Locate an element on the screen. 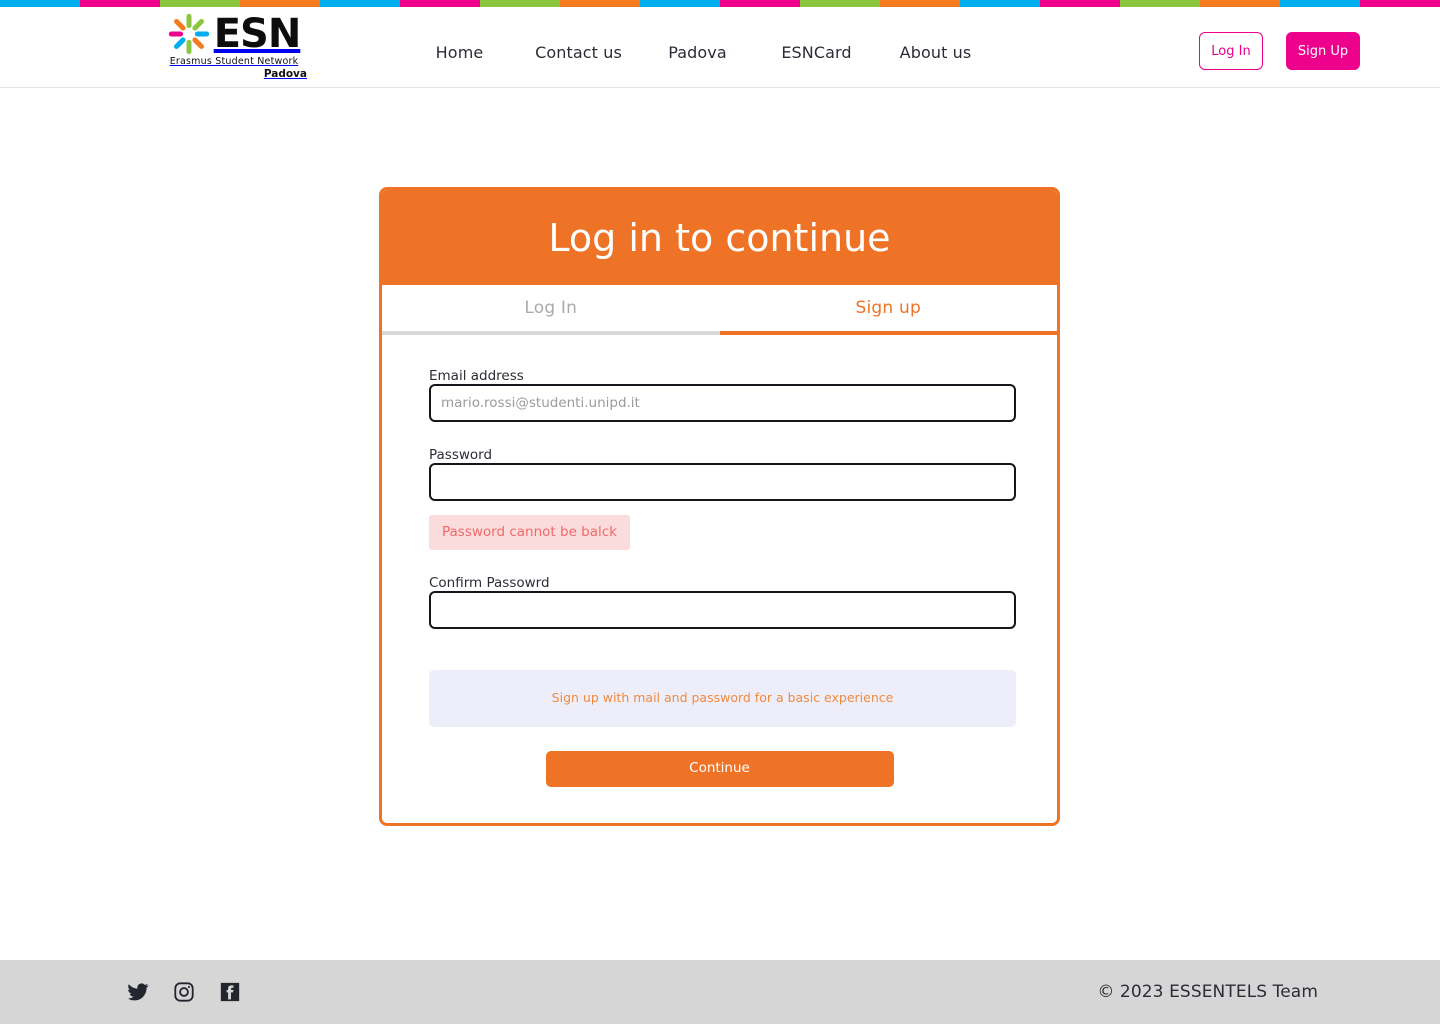  page-title: Log in to continue is located at coordinates (719, 237).